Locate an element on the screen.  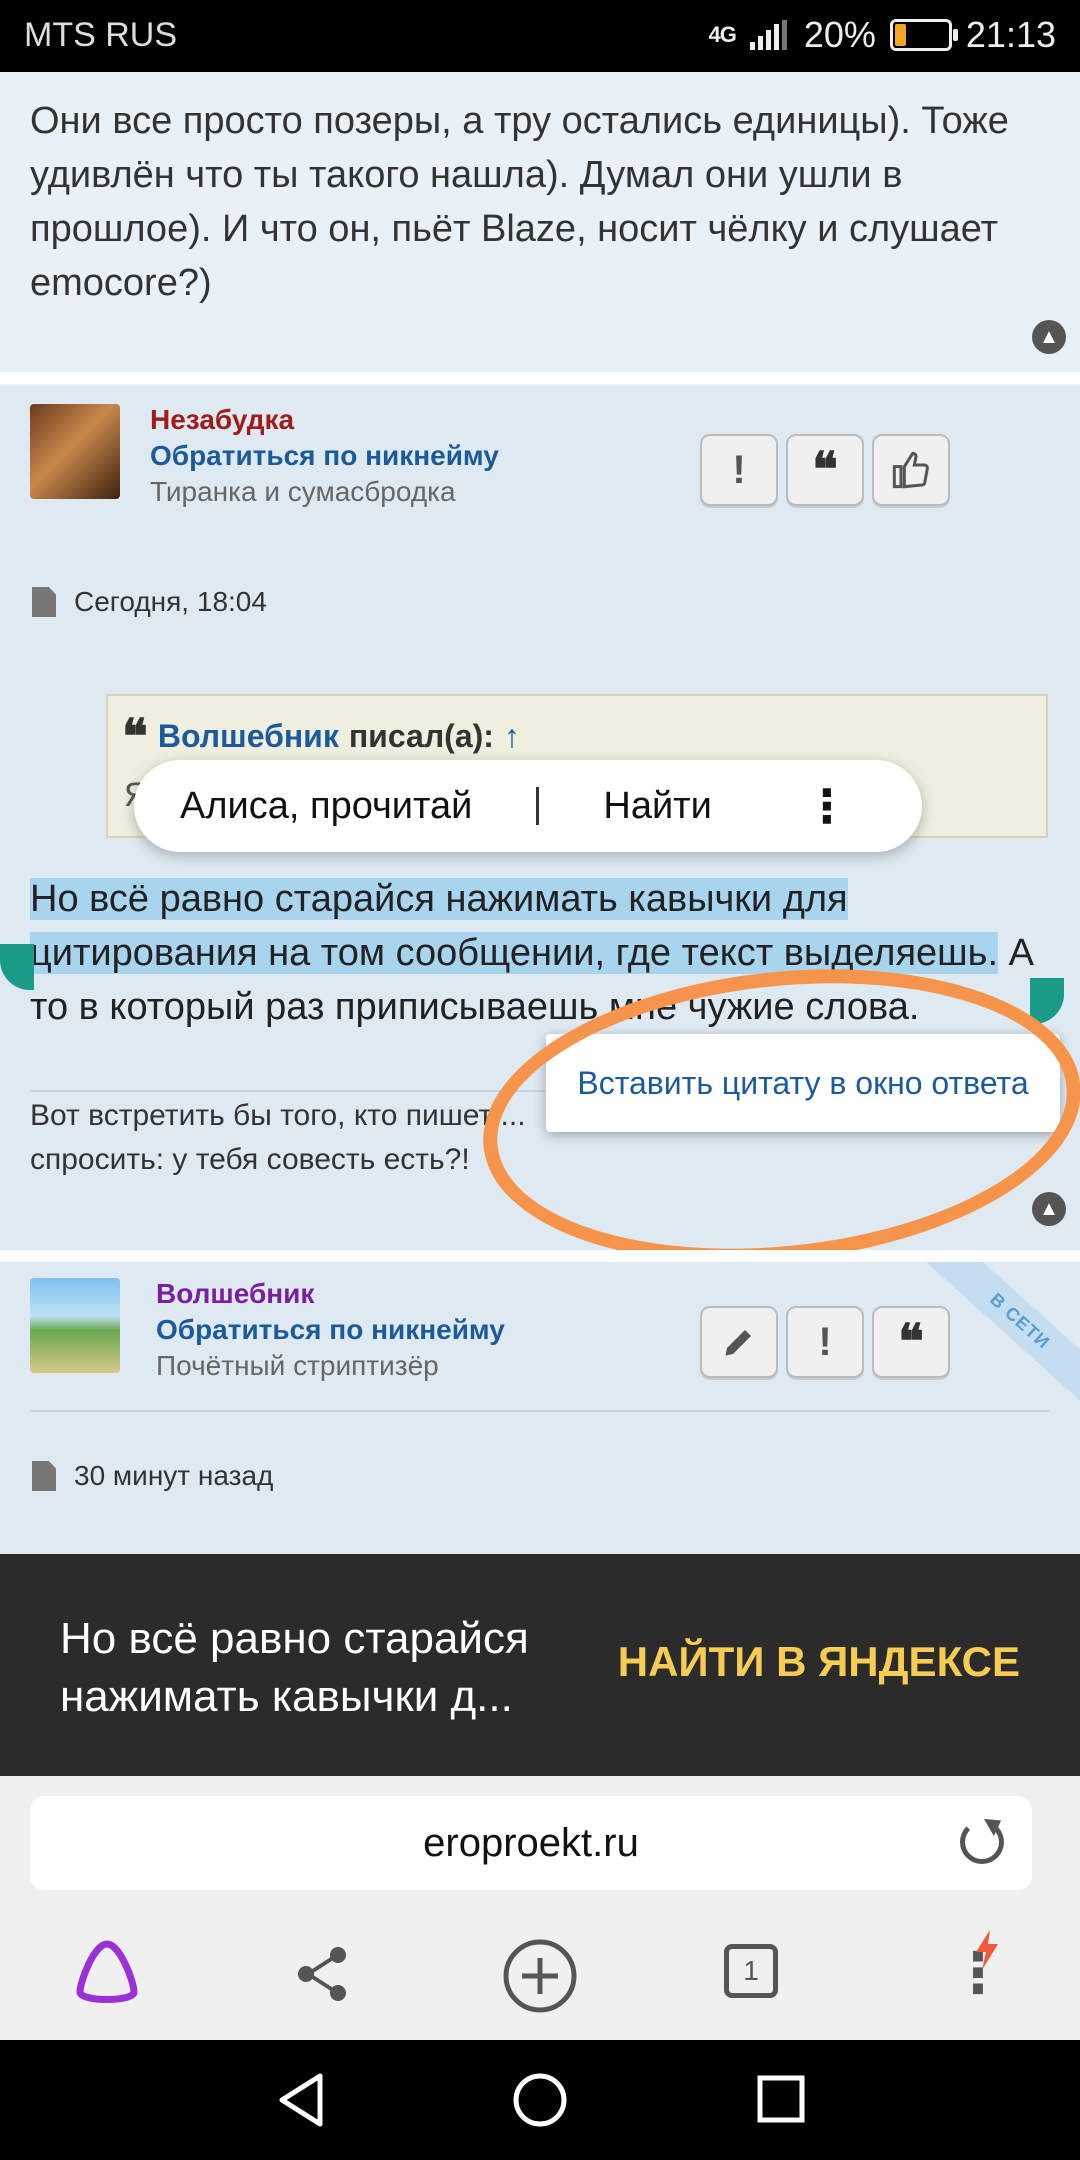
quote-jump-arrow: ↑ is located at coordinates (512, 736).